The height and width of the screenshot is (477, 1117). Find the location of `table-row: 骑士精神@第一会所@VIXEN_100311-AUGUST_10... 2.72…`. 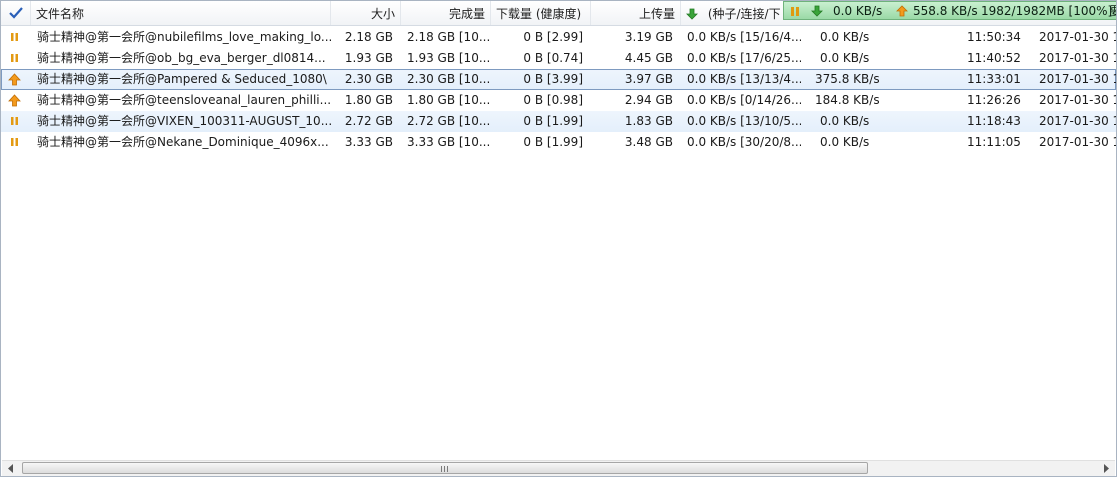

table-row: 骑士精神@第一会所@VIXEN_100311-AUGUST_10... 2.72… is located at coordinates (558, 121).